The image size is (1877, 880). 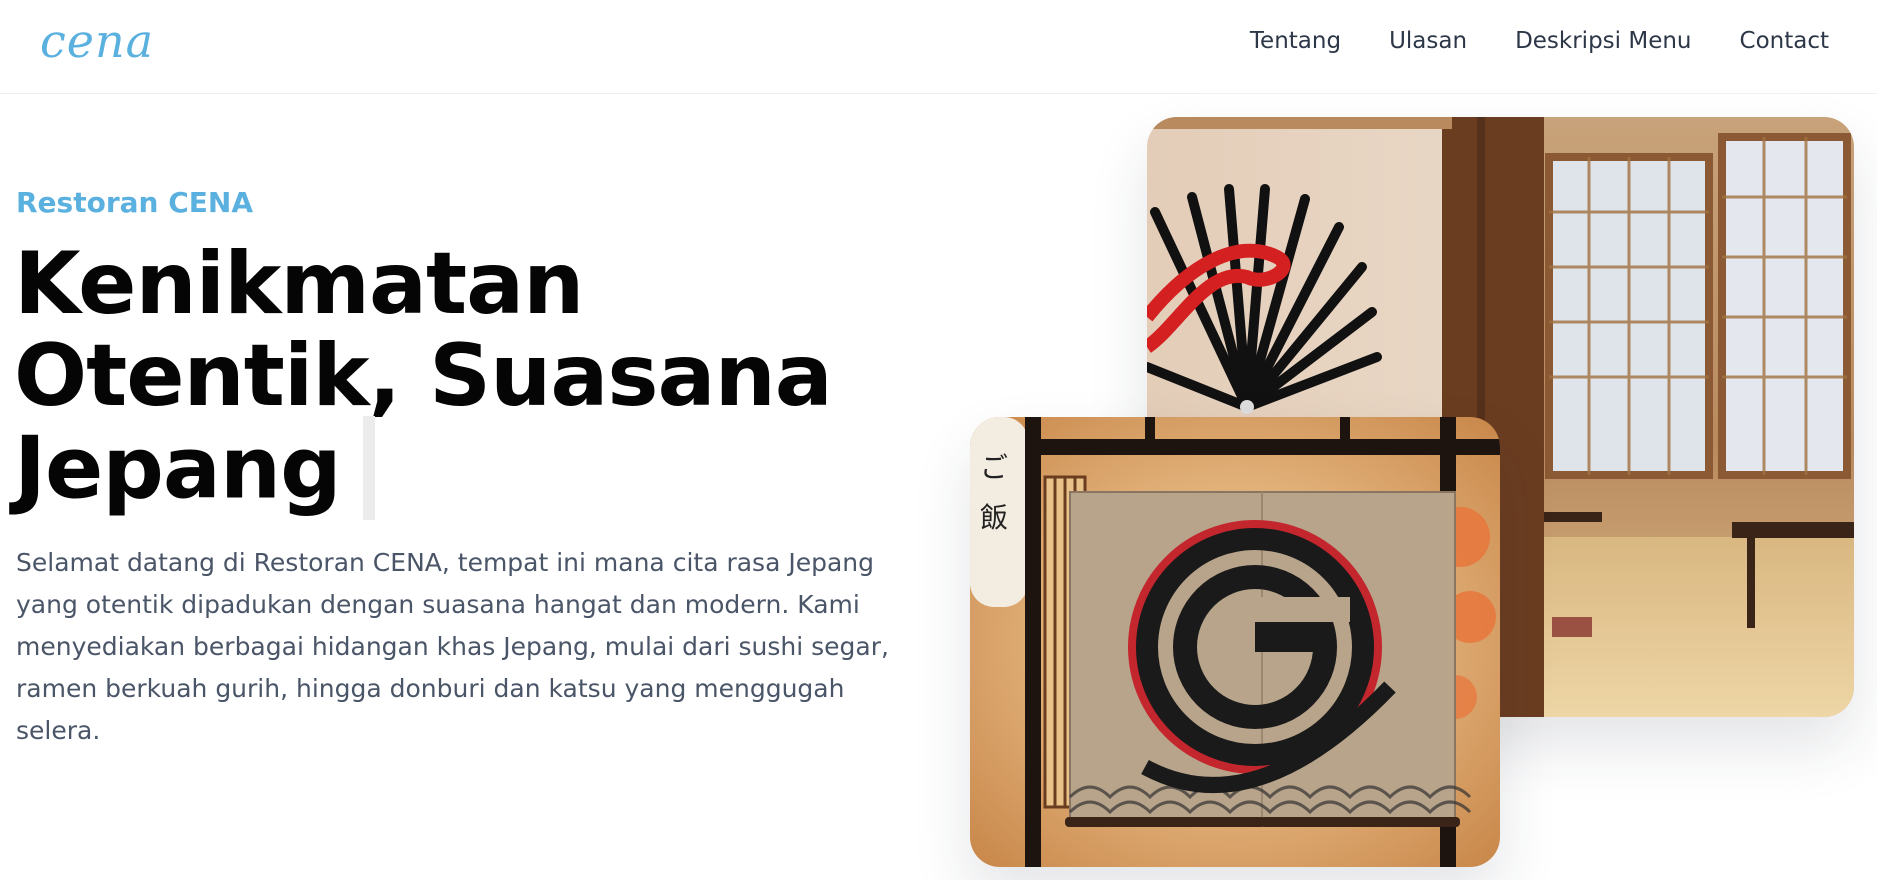 I want to click on headline-line-3: Jepang, so click(x=434, y=471).